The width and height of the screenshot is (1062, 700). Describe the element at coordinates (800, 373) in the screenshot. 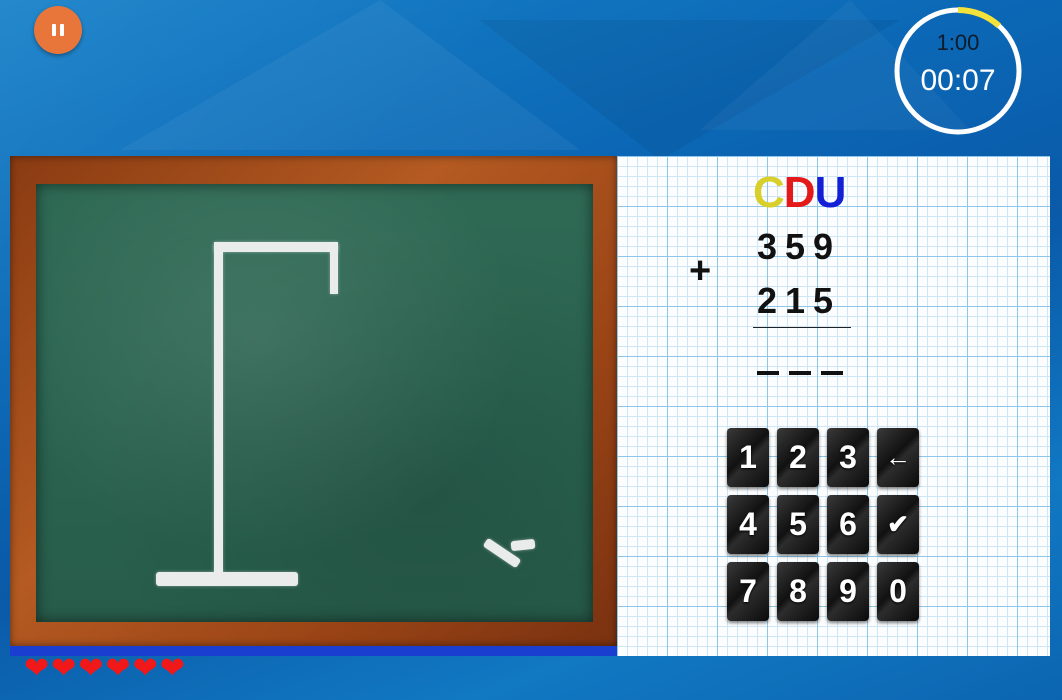

I see `answer-digit-tens` at that location.